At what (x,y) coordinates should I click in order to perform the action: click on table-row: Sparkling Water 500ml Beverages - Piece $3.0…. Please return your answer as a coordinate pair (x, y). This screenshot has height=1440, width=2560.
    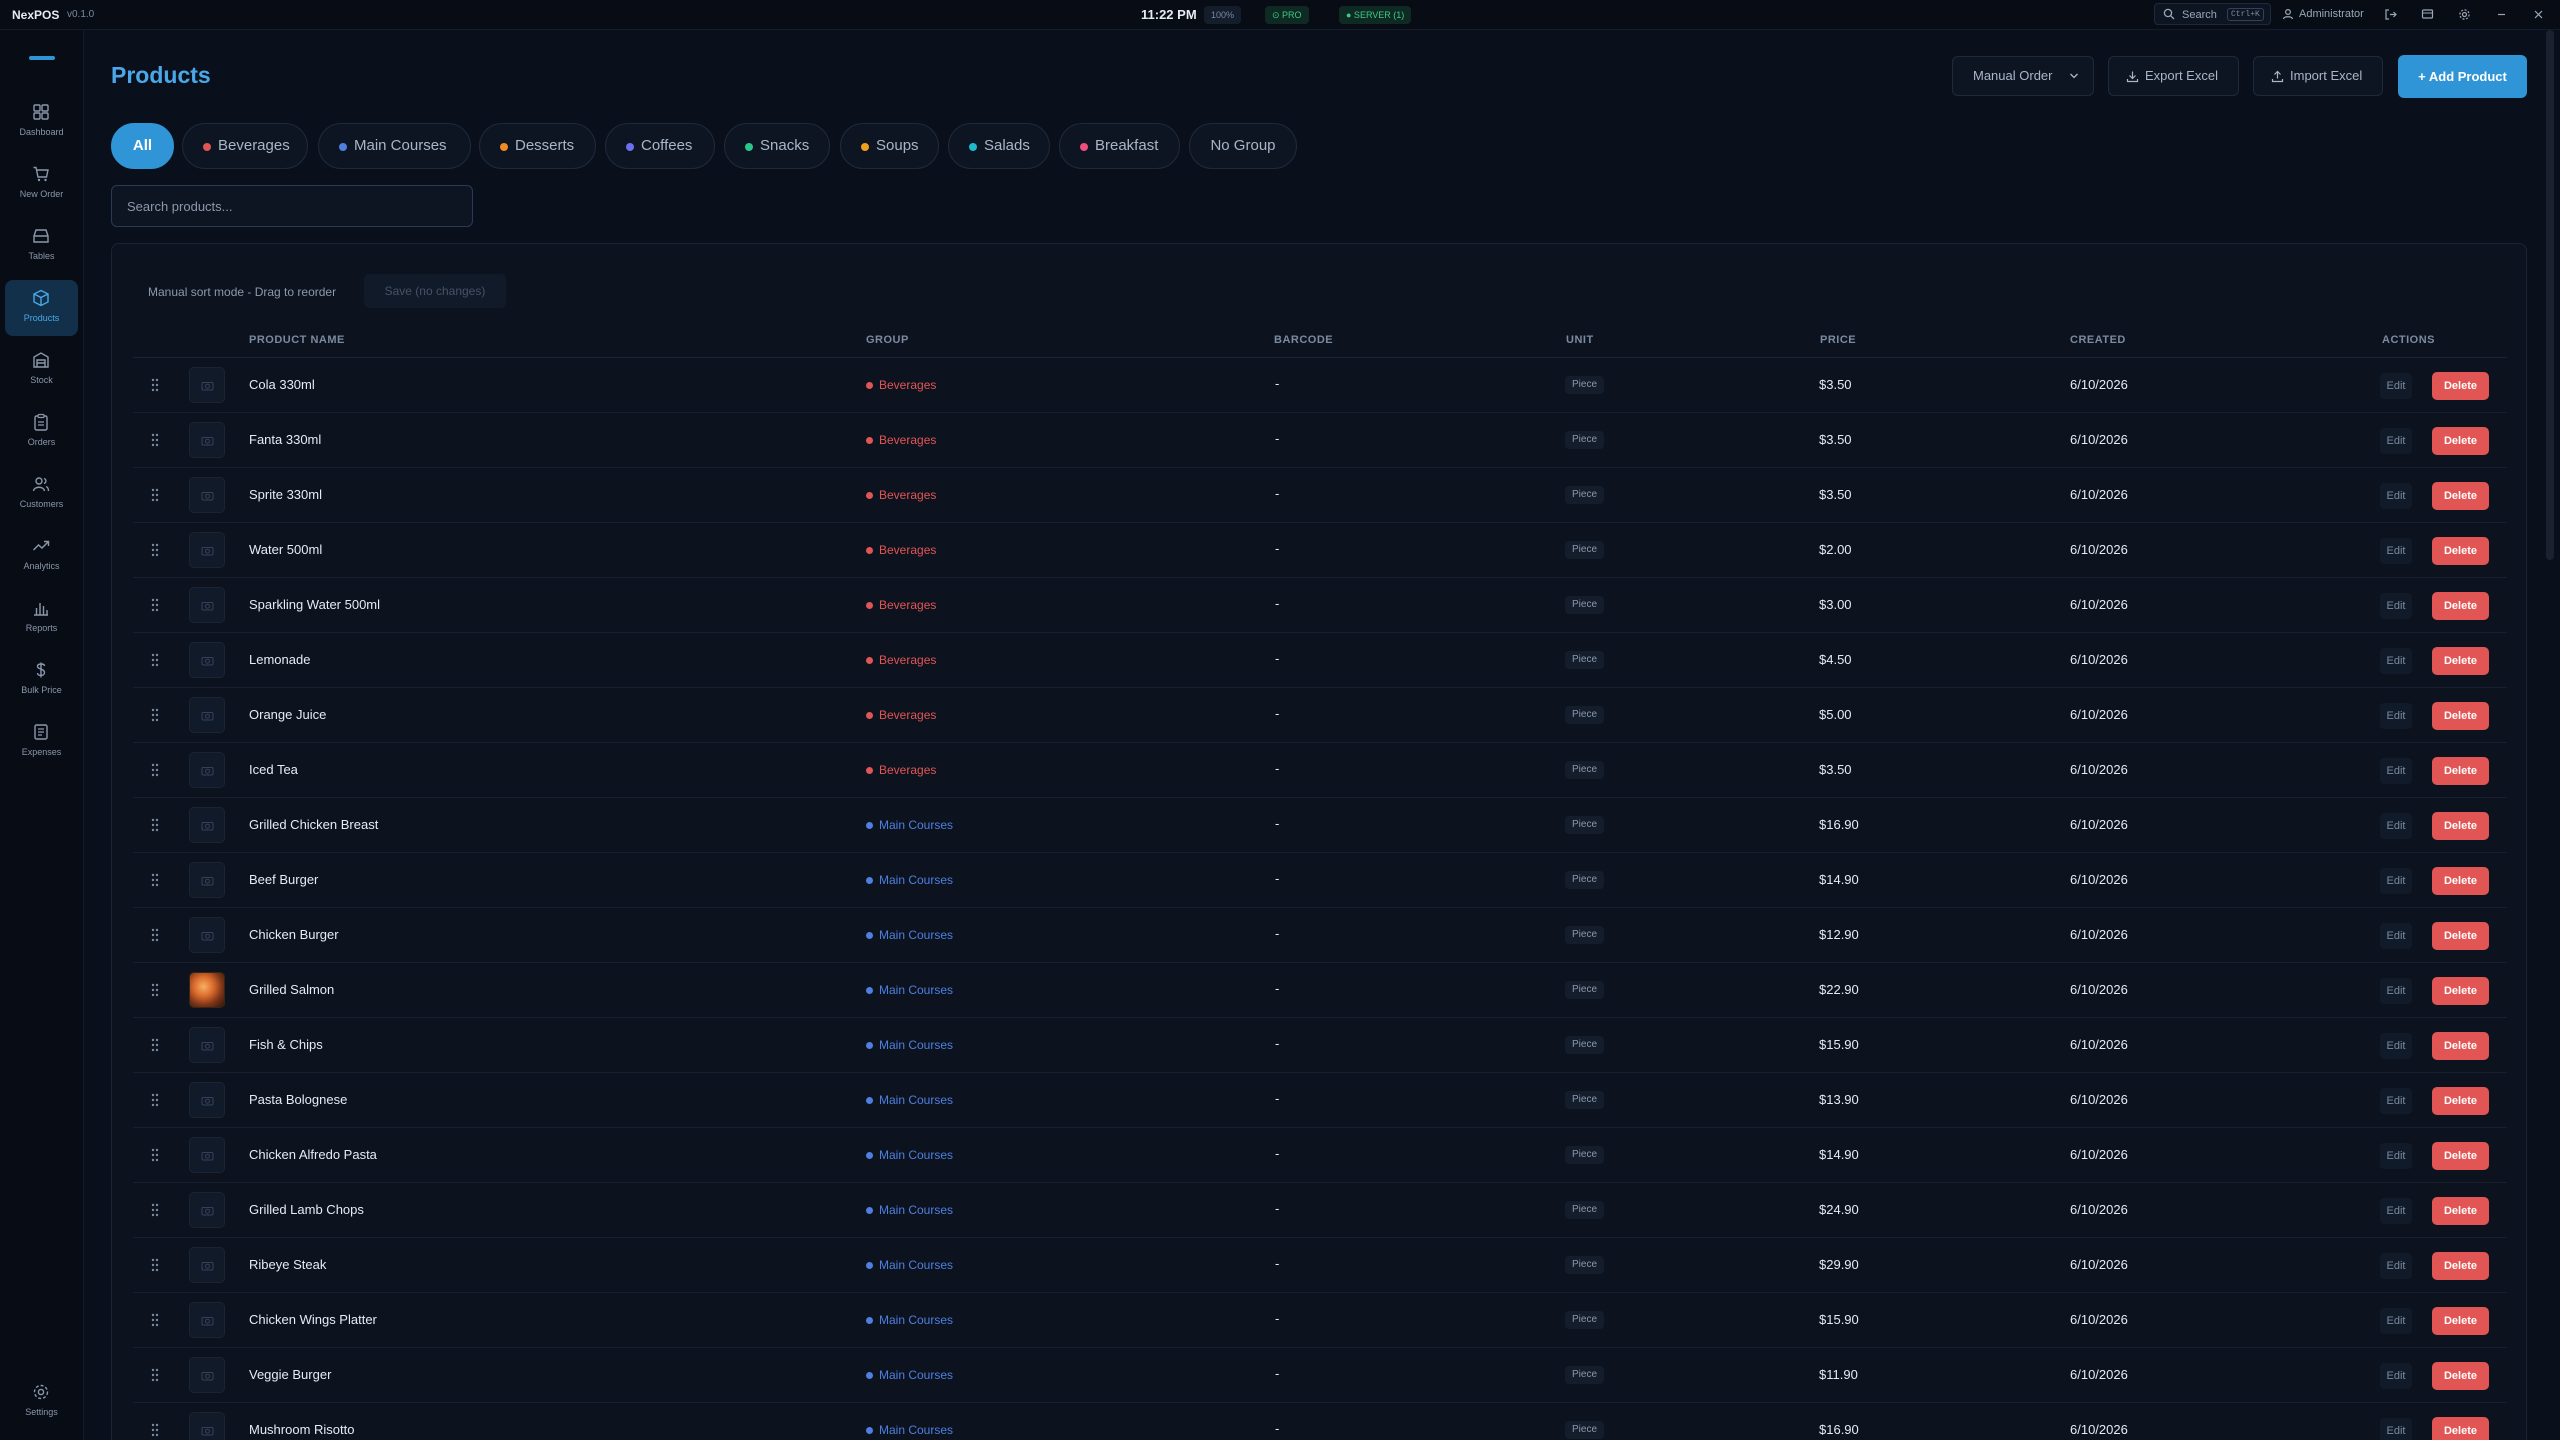
    Looking at the image, I should click on (1320, 605).